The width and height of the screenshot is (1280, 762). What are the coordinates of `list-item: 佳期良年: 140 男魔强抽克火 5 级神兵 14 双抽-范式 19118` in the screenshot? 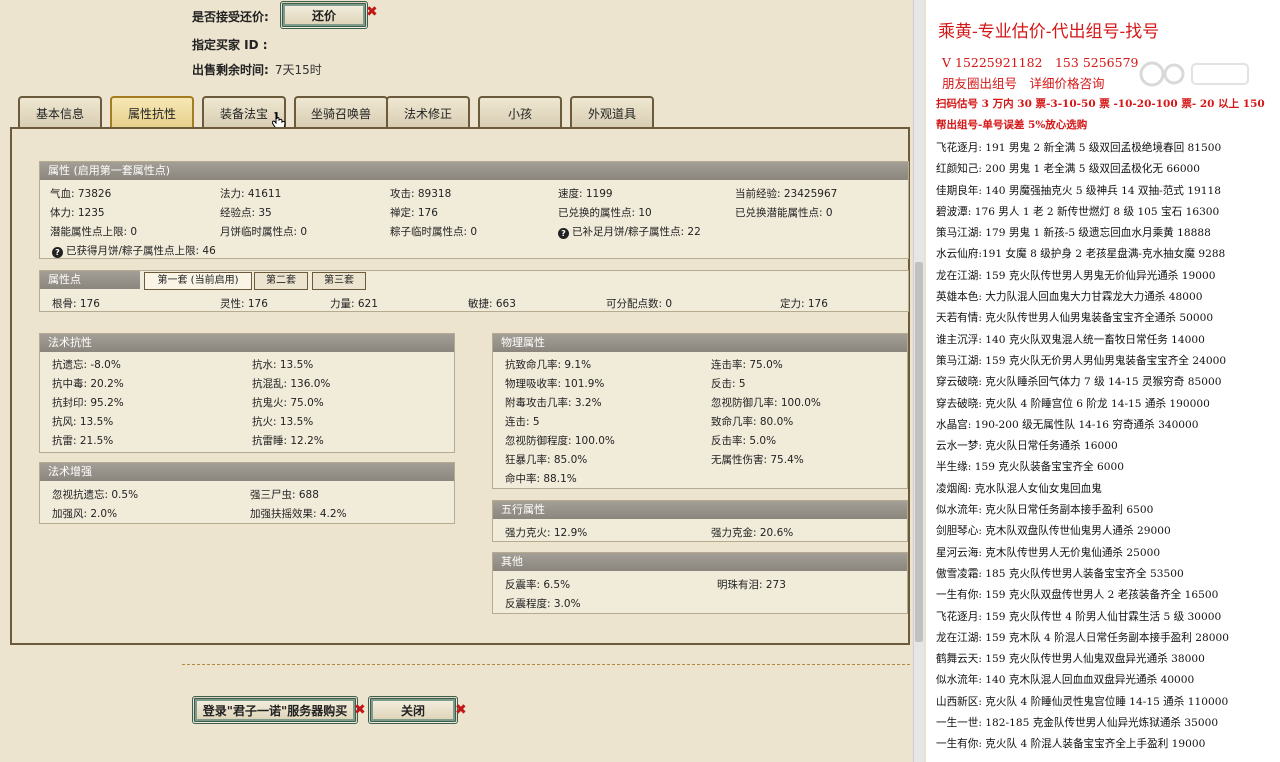 It's located at (1078, 190).